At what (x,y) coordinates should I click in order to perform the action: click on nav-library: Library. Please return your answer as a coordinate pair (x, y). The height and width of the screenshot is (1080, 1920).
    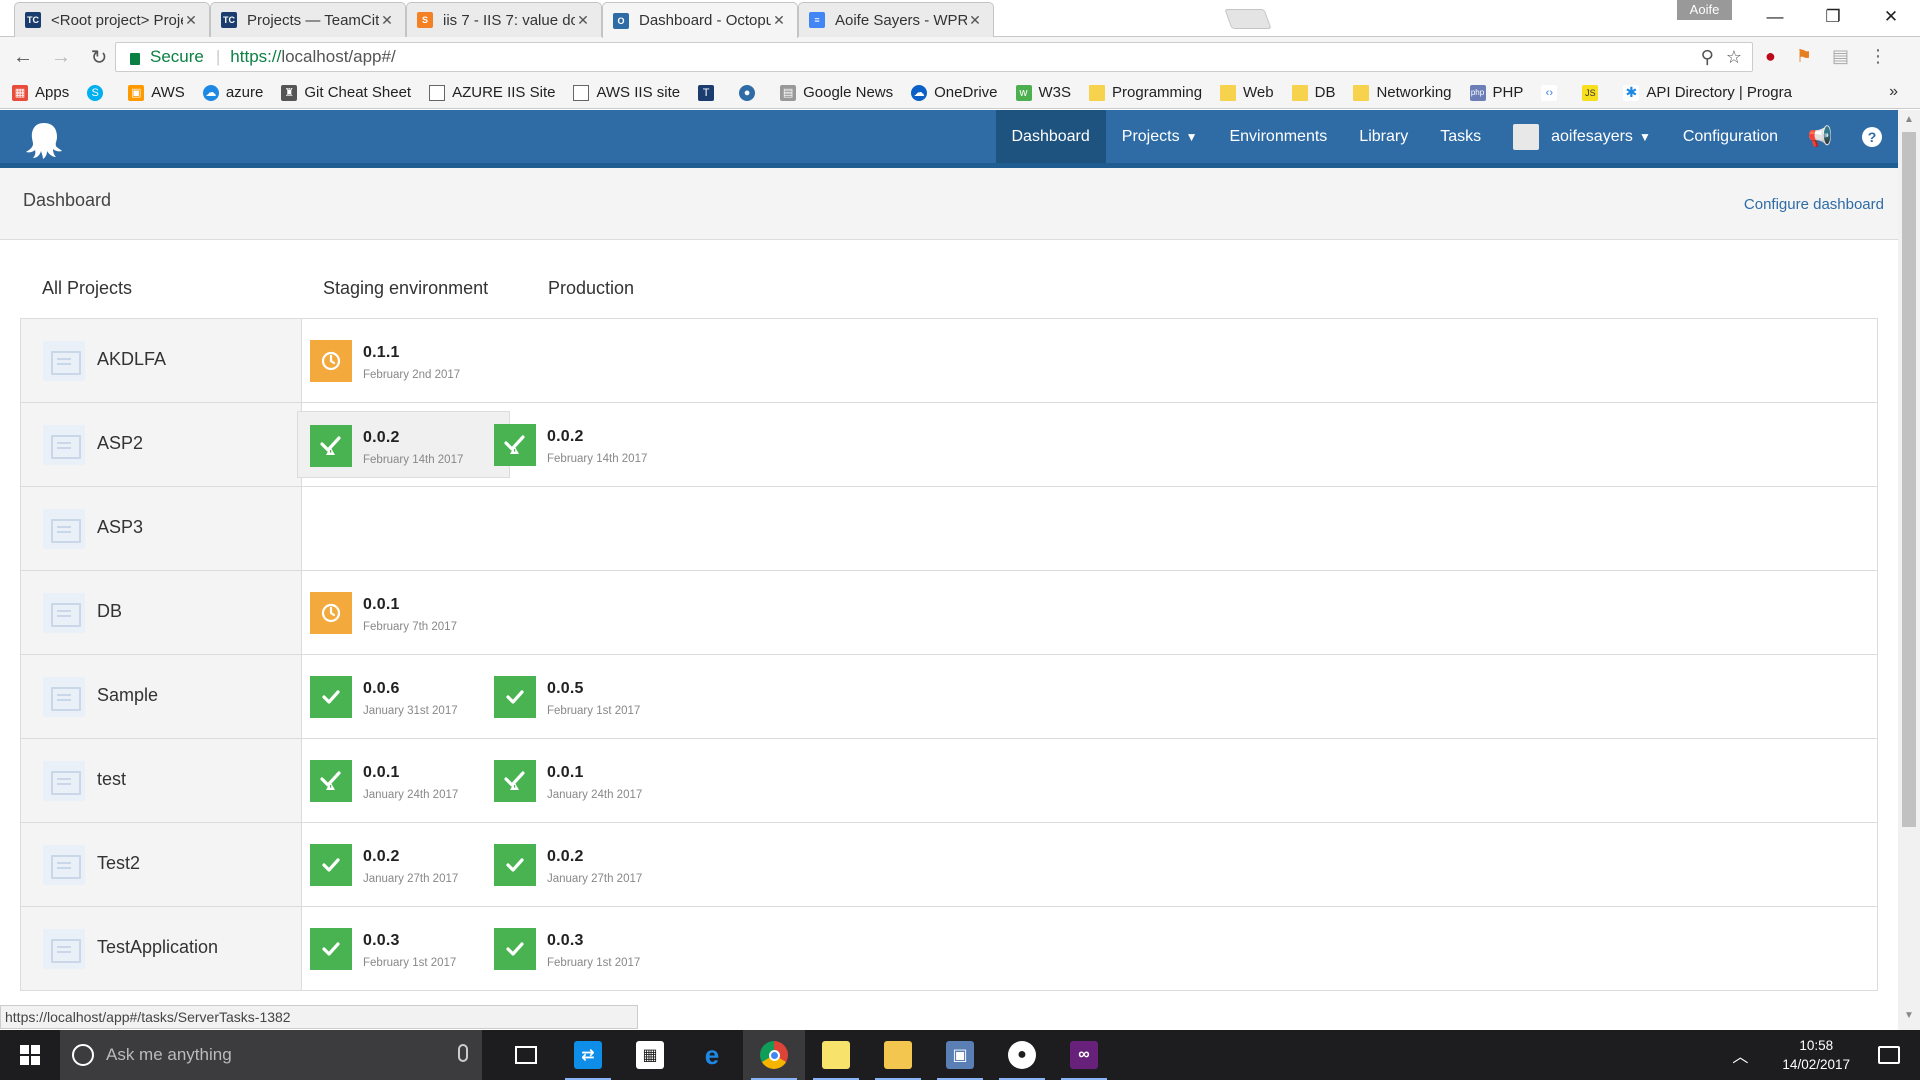
    Looking at the image, I should click on (1383, 136).